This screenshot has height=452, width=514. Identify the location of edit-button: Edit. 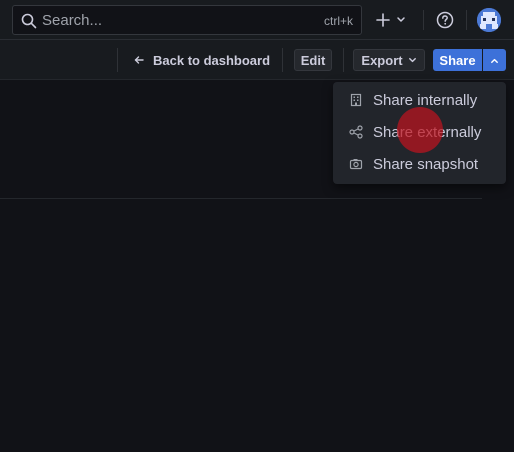
(313, 60).